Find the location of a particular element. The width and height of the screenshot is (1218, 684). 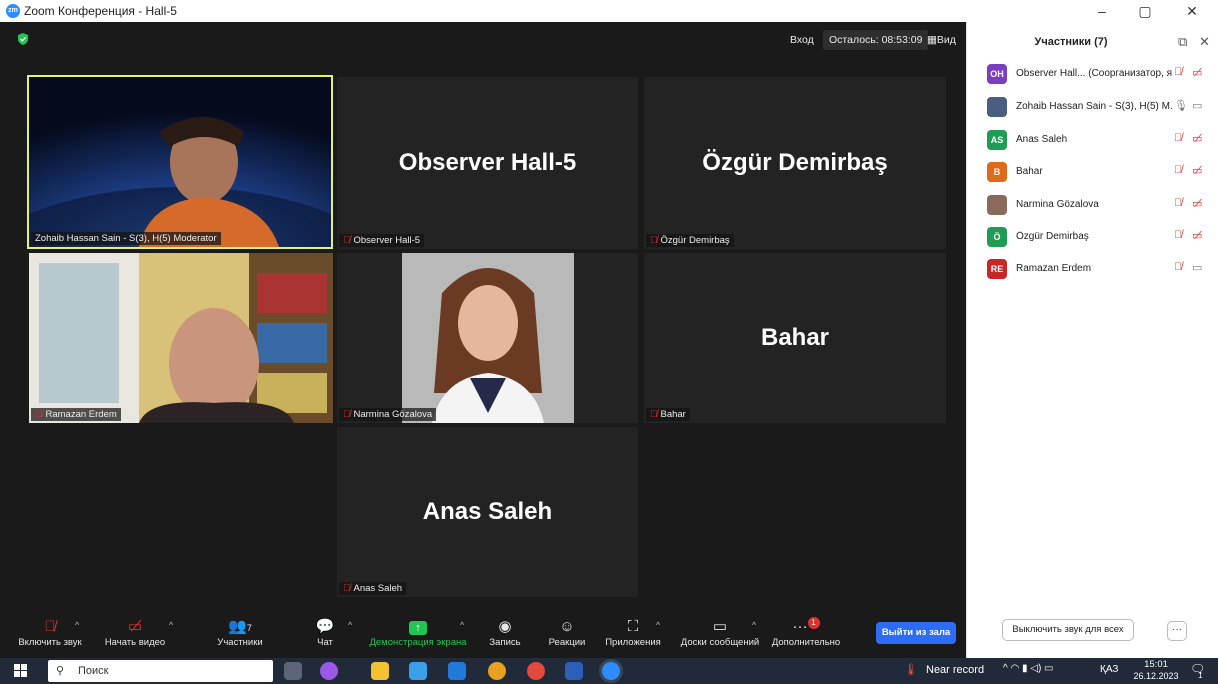

more-options-button: ··· is located at coordinates (1177, 631).